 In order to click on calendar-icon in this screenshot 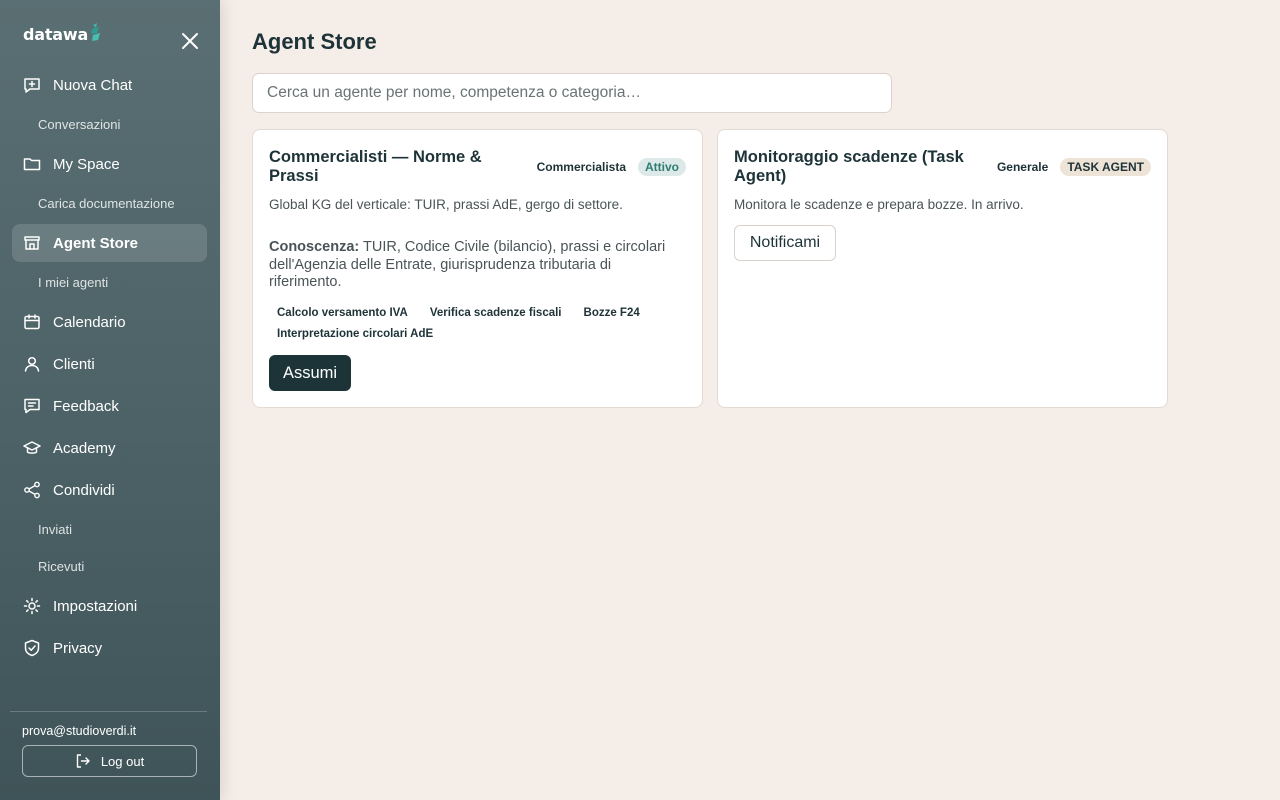, I will do `click(32, 322)`.